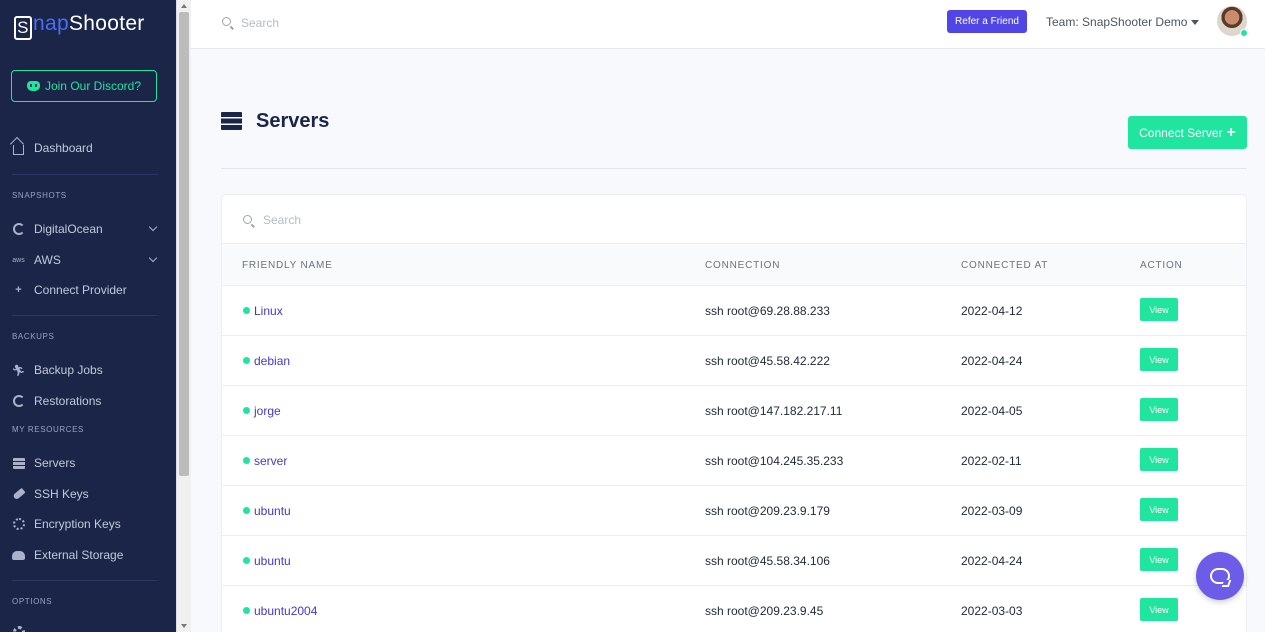 Image resolution: width=1265 pixels, height=632 pixels. What do you see at coordinates (774, 411) in the screenshot?
I see `connection-string: ssh root@147.182.217.11` at bounding box center [774, 411].